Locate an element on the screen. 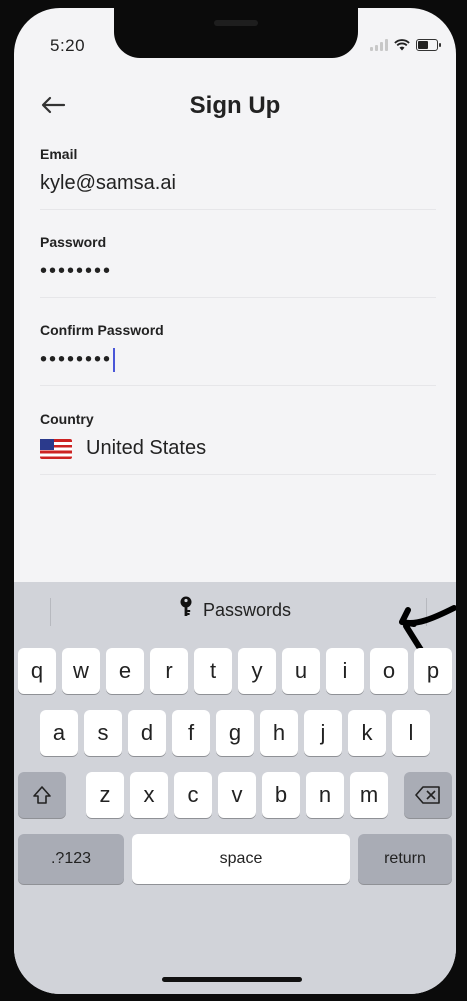 The width and height of the screenshot is (467, 1001). key-k: k is located at coordinates (367, 733).